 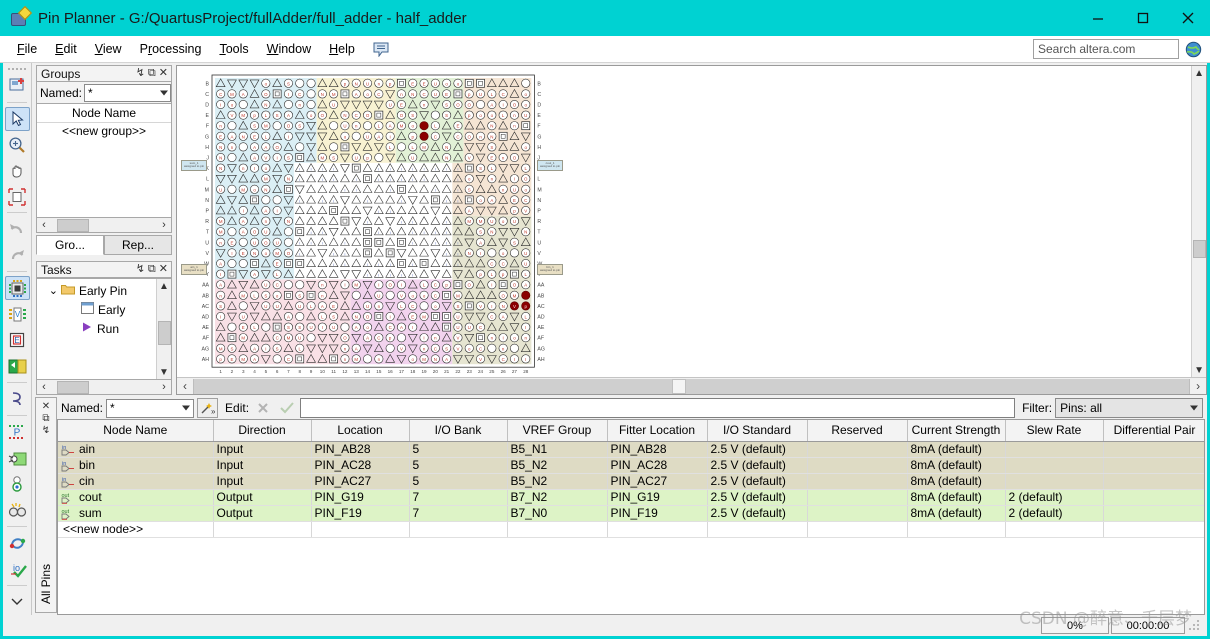 I want to click on wand-icon: », so click(x=208, y=408).